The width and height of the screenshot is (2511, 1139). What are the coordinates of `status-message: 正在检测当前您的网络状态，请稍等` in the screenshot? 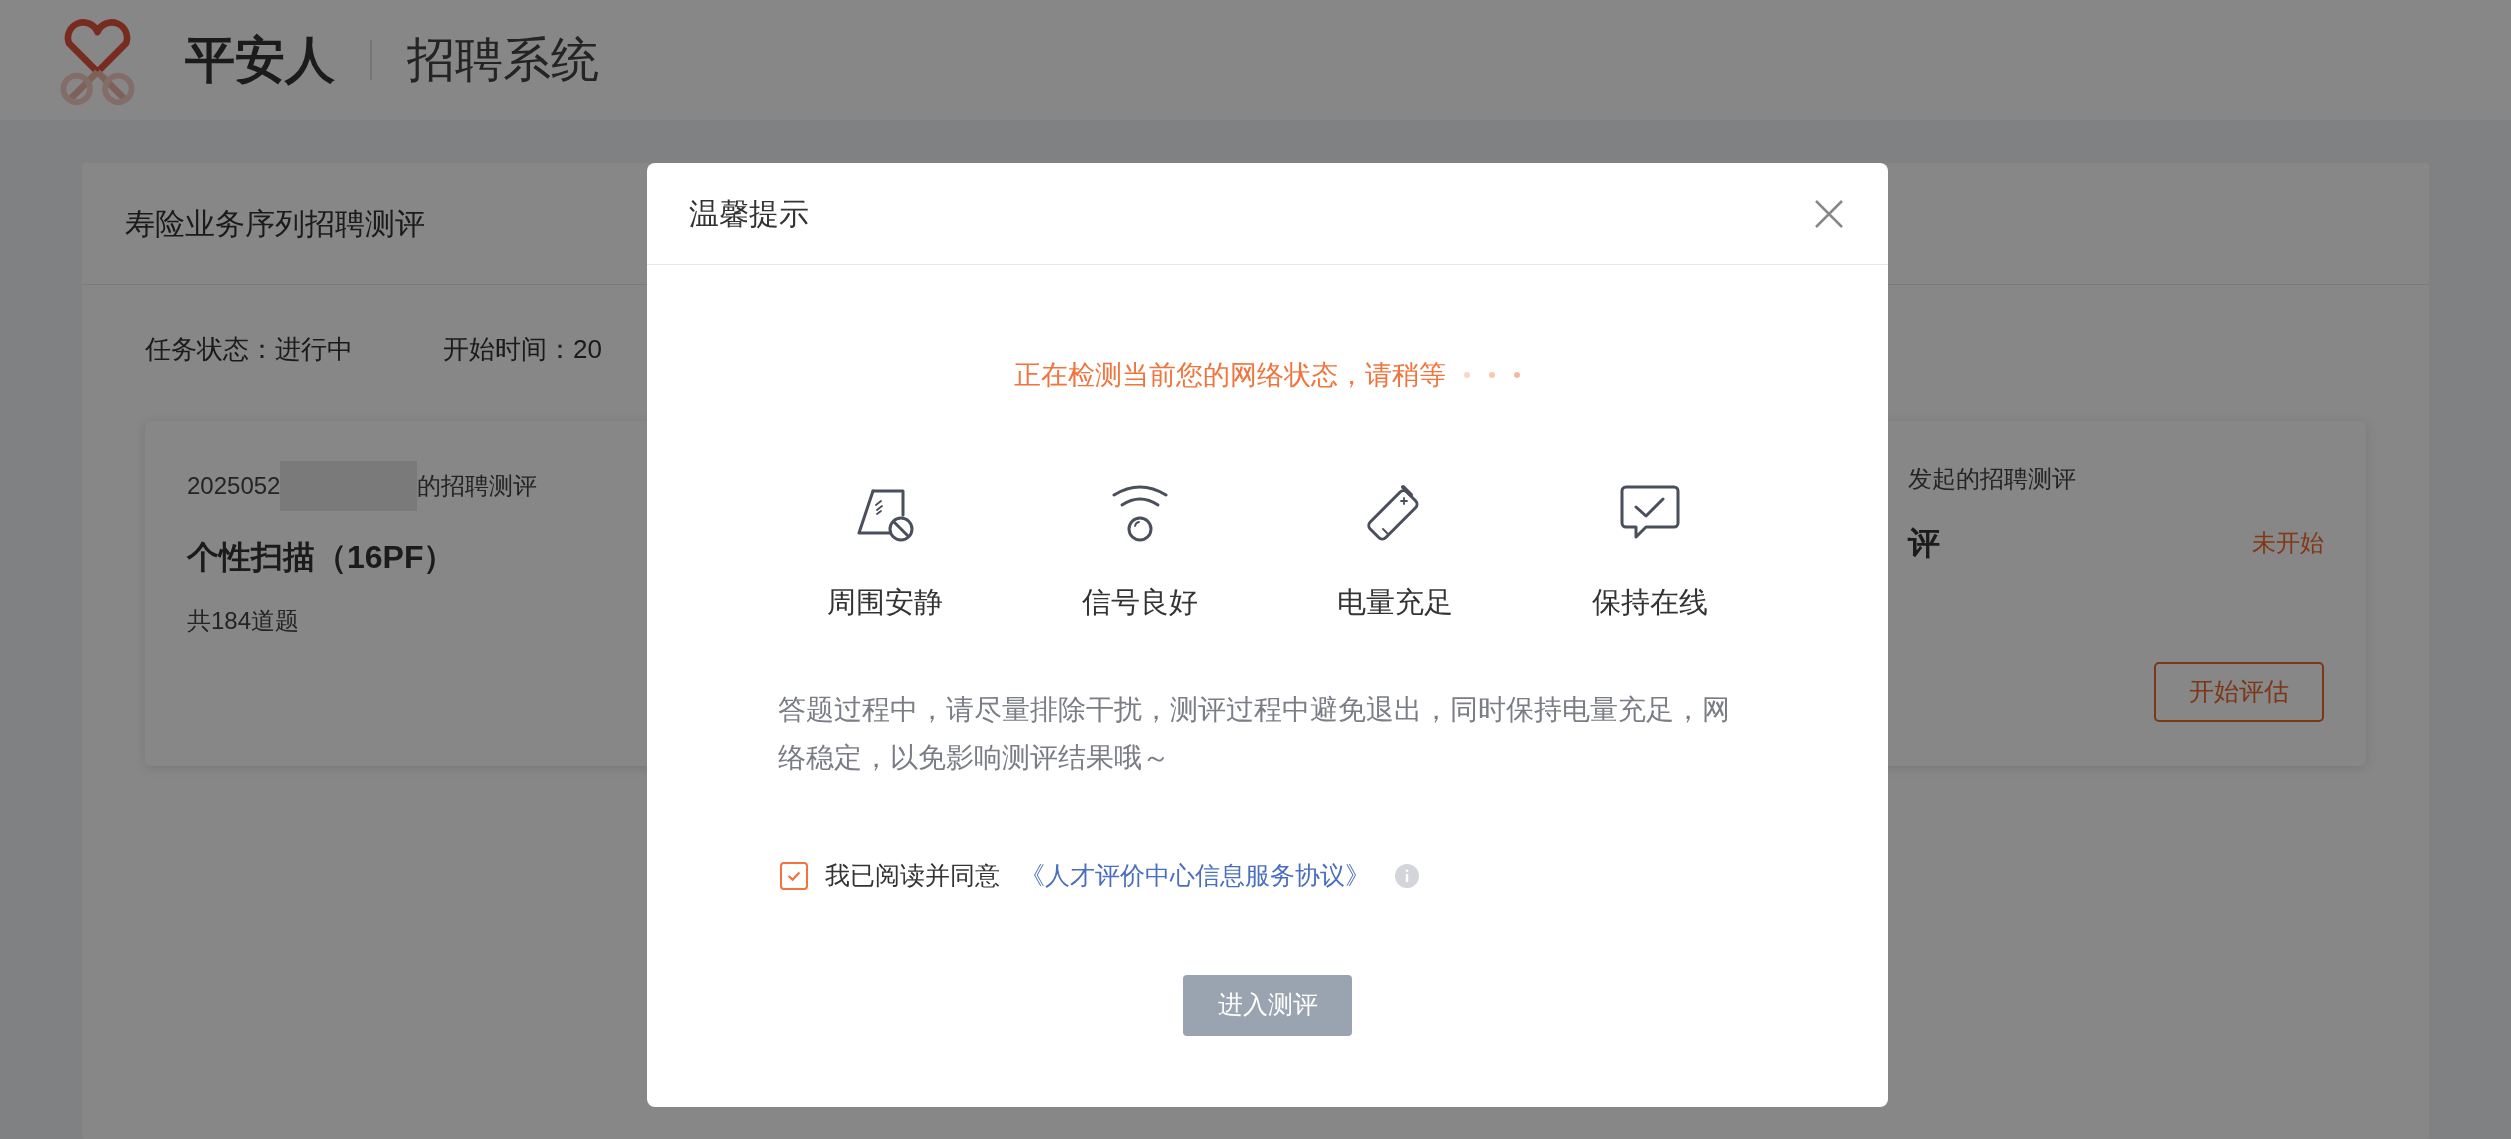 It's located at (1229, 375).